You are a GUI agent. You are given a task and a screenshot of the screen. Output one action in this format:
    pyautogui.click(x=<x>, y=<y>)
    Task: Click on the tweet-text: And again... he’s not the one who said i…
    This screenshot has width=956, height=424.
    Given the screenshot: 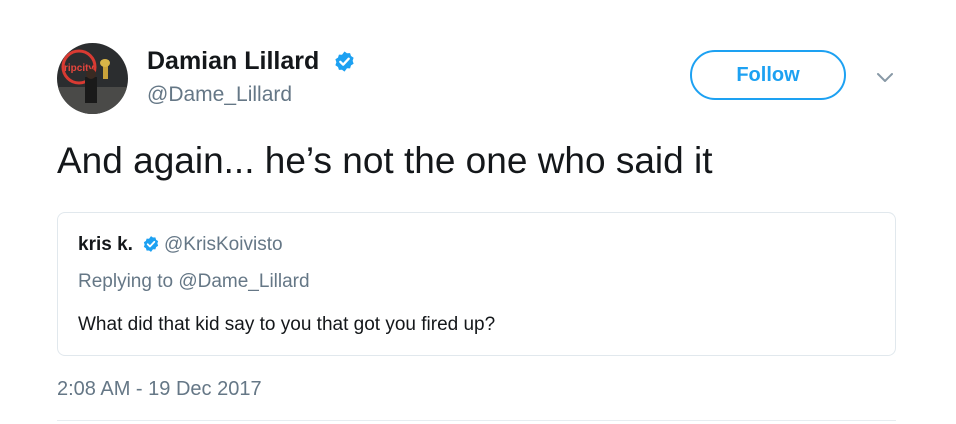 What is the action you would take?
    pyautogui.click(x=385, y=160)
    